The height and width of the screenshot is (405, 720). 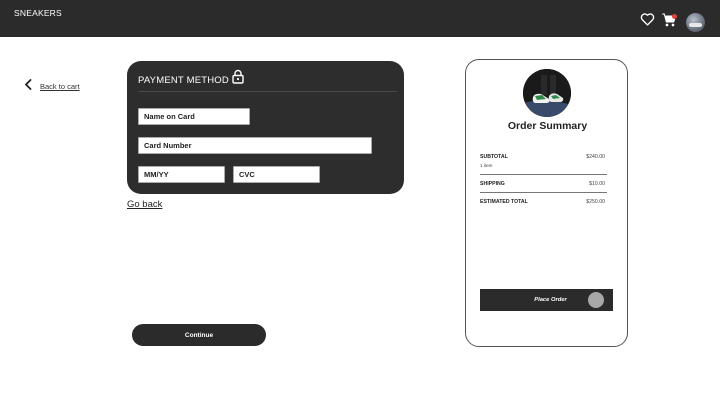 I want to click on order-summary-title: Order Summary, so click(x=547, y=126).